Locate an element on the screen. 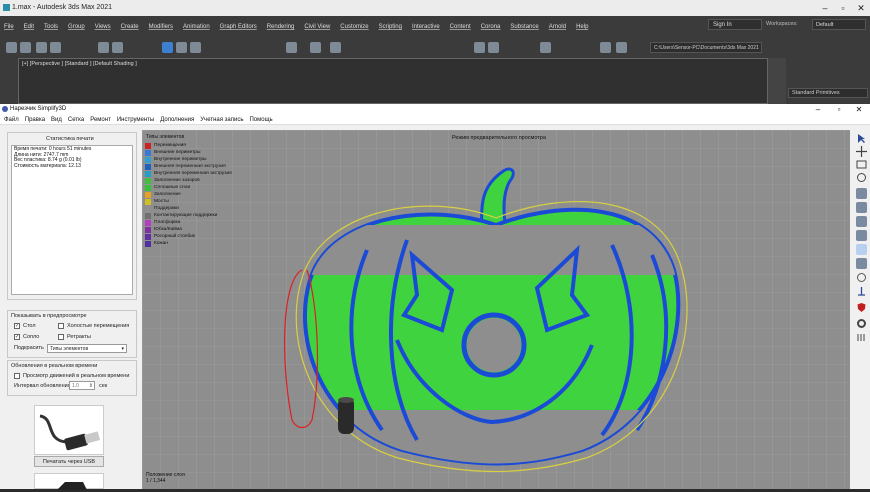 The width and height of the screenshot is (870, 492). max-menu-civil-view: Civil View is located at coordinates (317, 27).